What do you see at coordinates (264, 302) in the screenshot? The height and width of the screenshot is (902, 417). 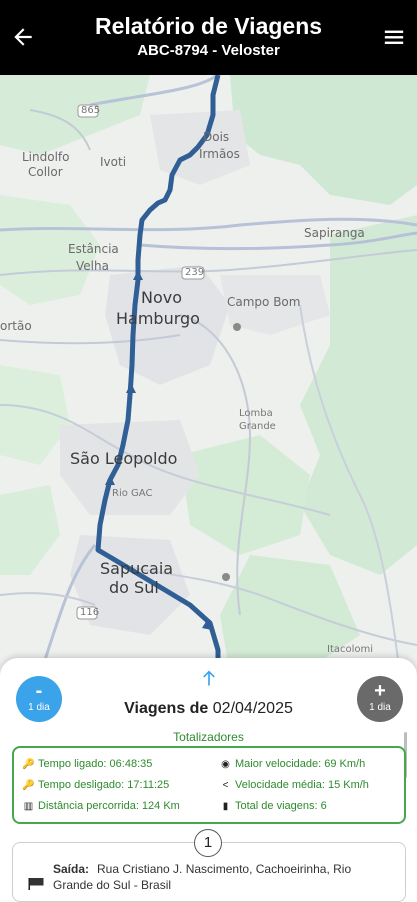 I see `map-label-campo-bom: Campo Bom` at bounding box center [264, 302].